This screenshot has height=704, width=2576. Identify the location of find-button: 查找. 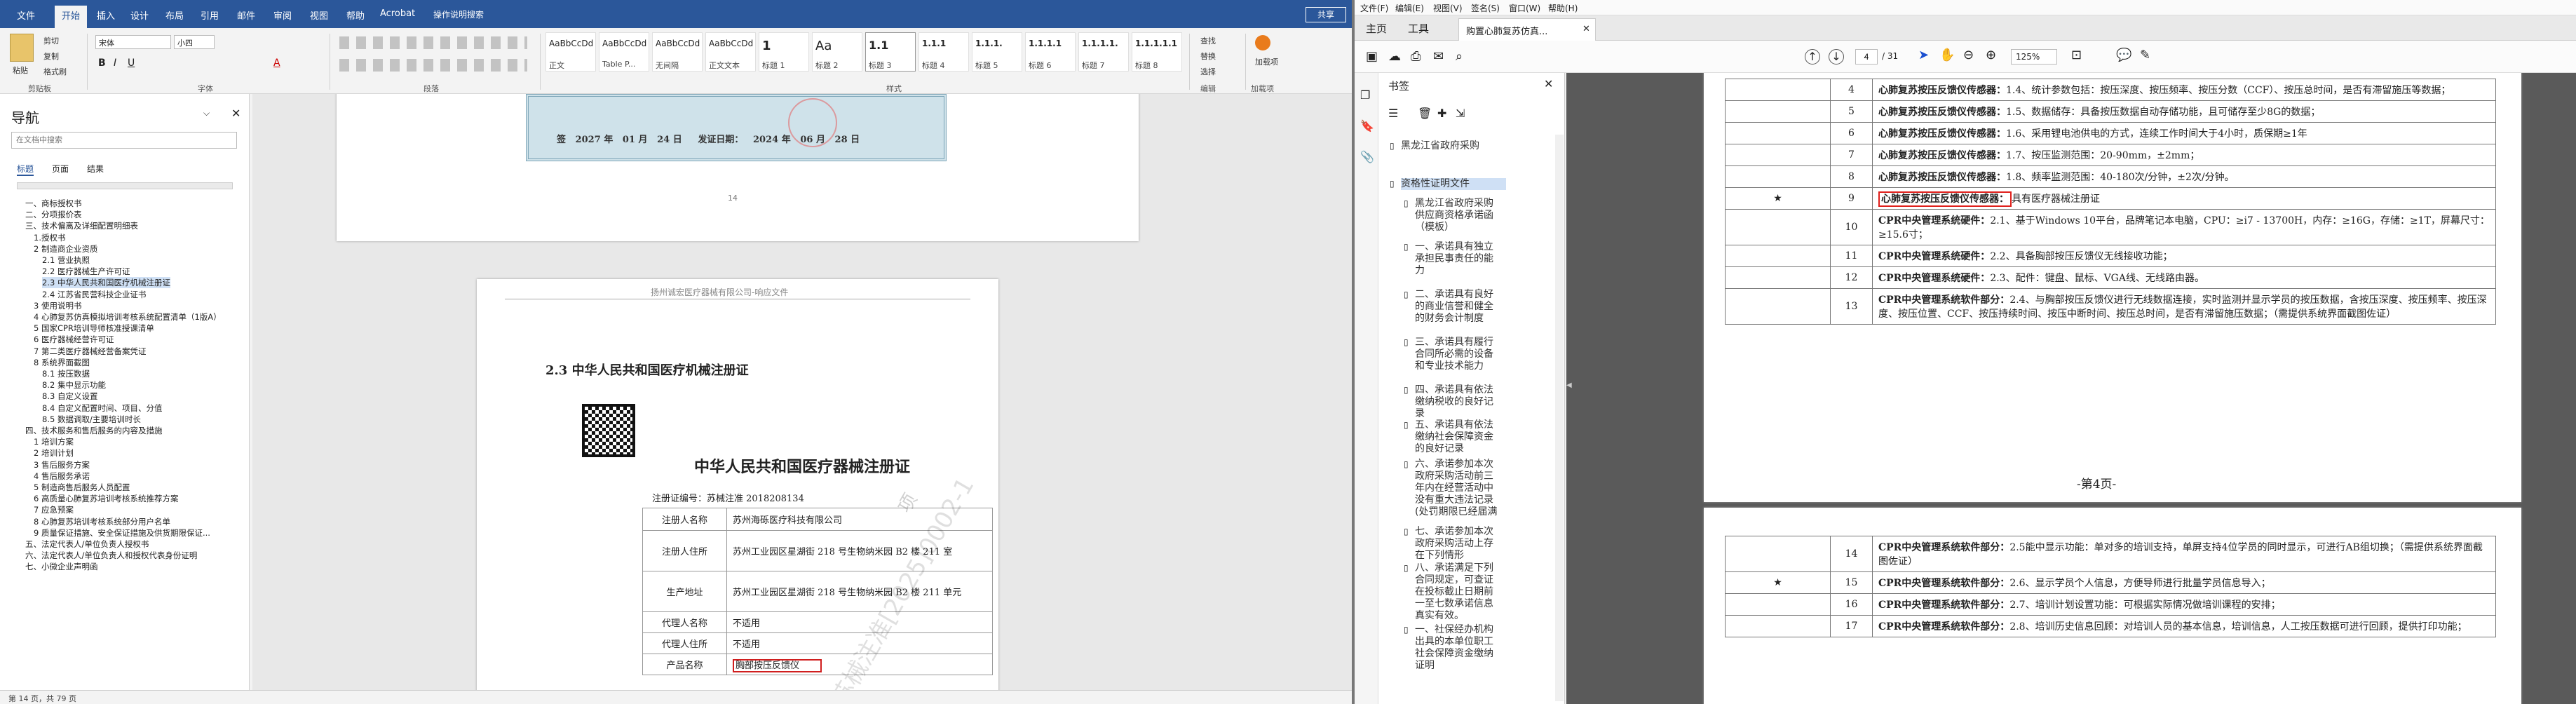
(1208, 40).